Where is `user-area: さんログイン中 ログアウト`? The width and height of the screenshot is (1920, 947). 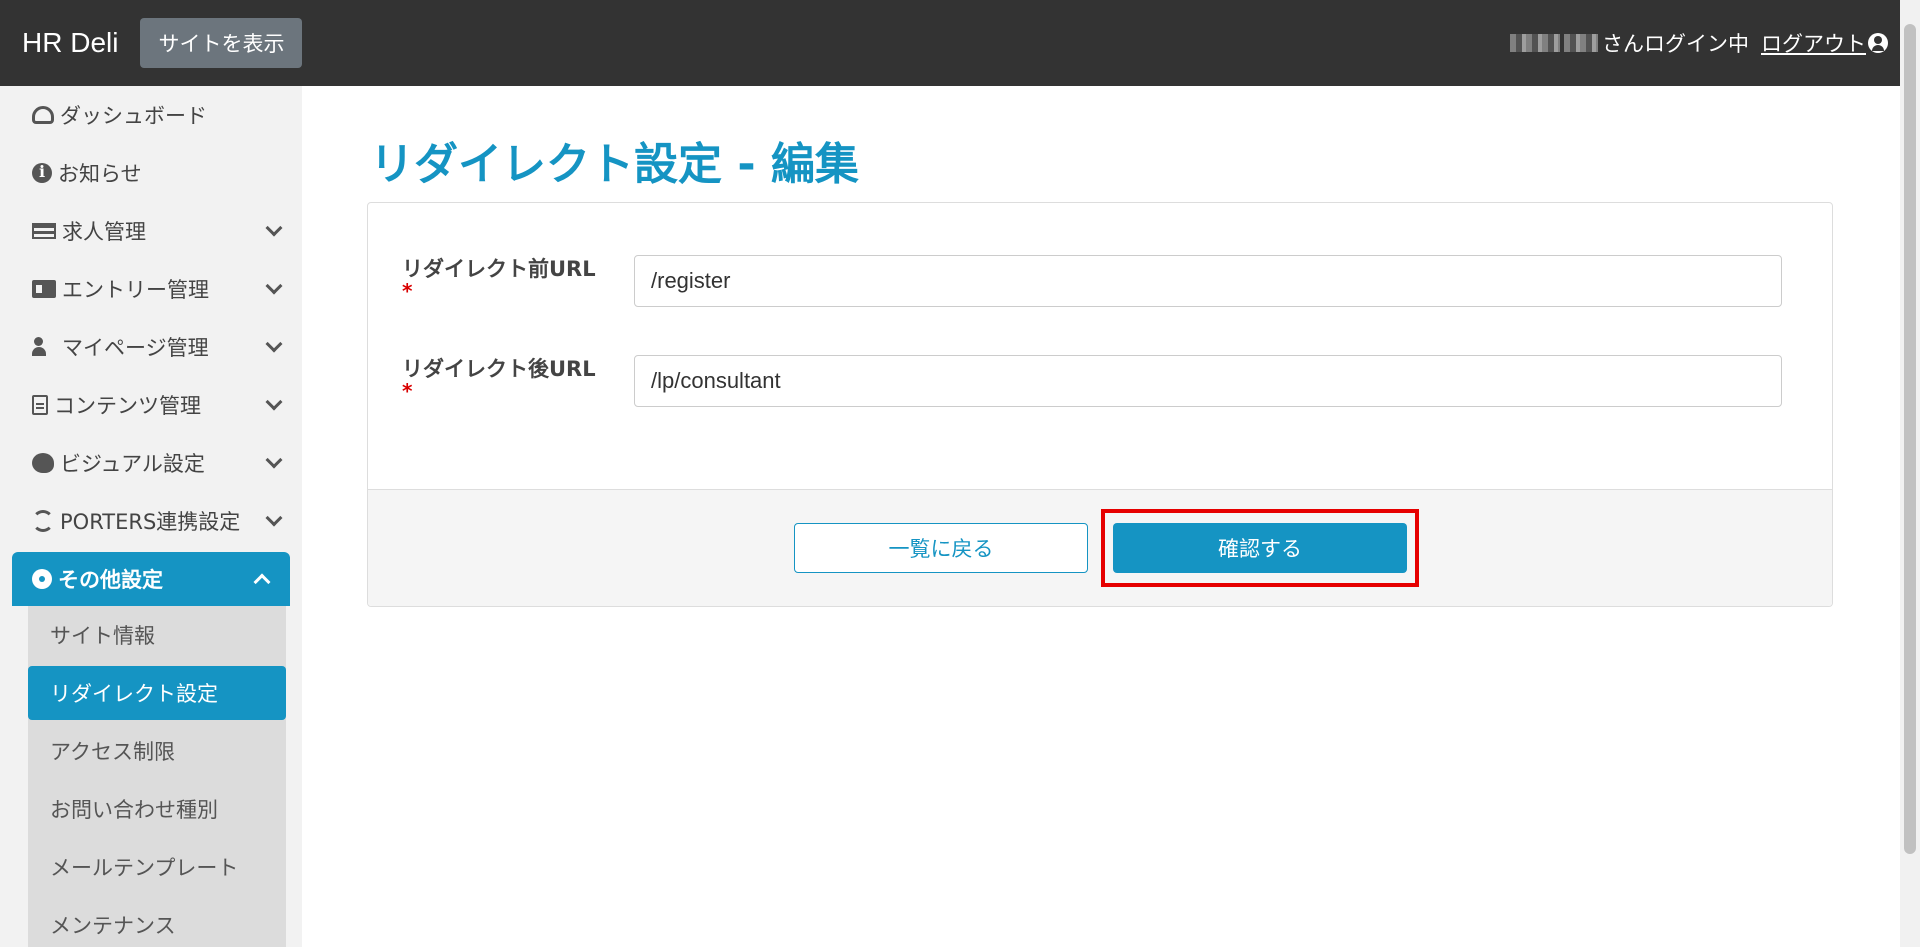
user-area: さんログイン中 ログアウト is located at coordinates (1699, 43).